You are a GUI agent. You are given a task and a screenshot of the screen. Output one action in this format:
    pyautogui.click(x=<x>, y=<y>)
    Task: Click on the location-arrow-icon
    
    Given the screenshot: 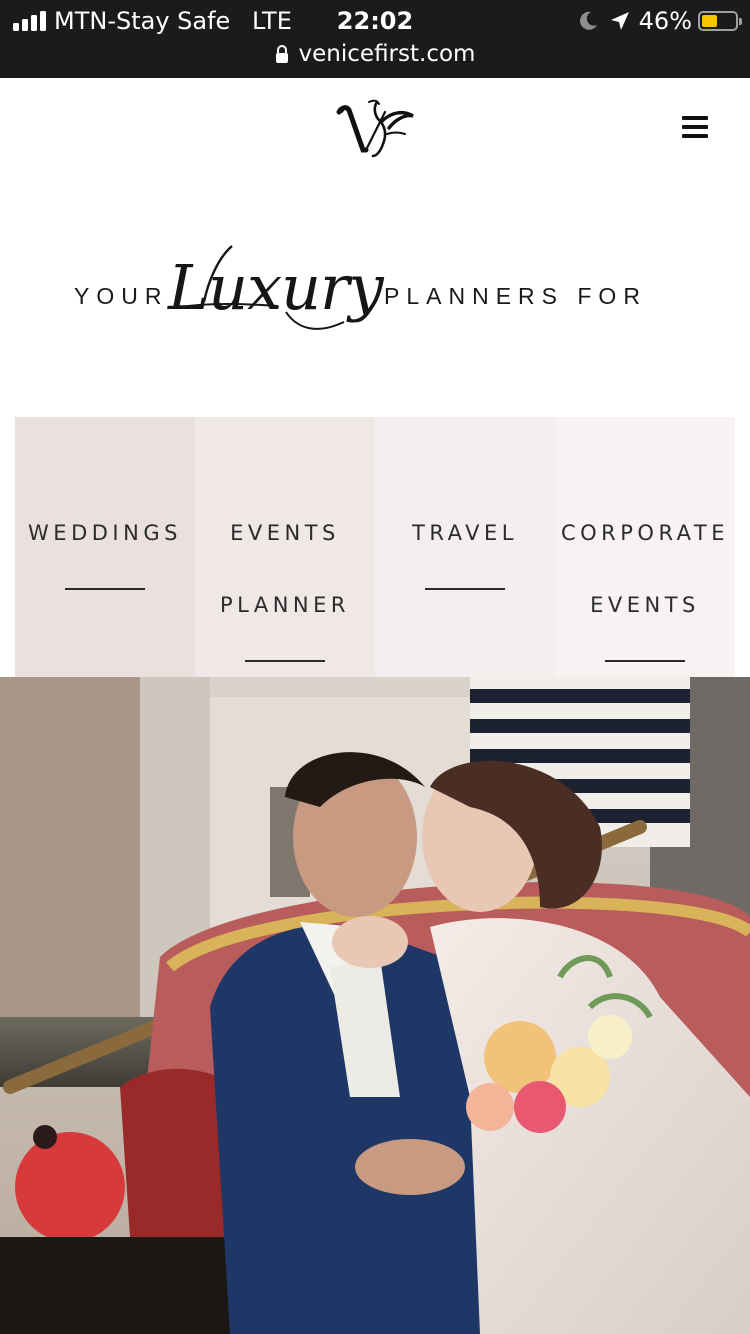 What is the action you would take?
    pyautogui.click(x=619, y=21)
    